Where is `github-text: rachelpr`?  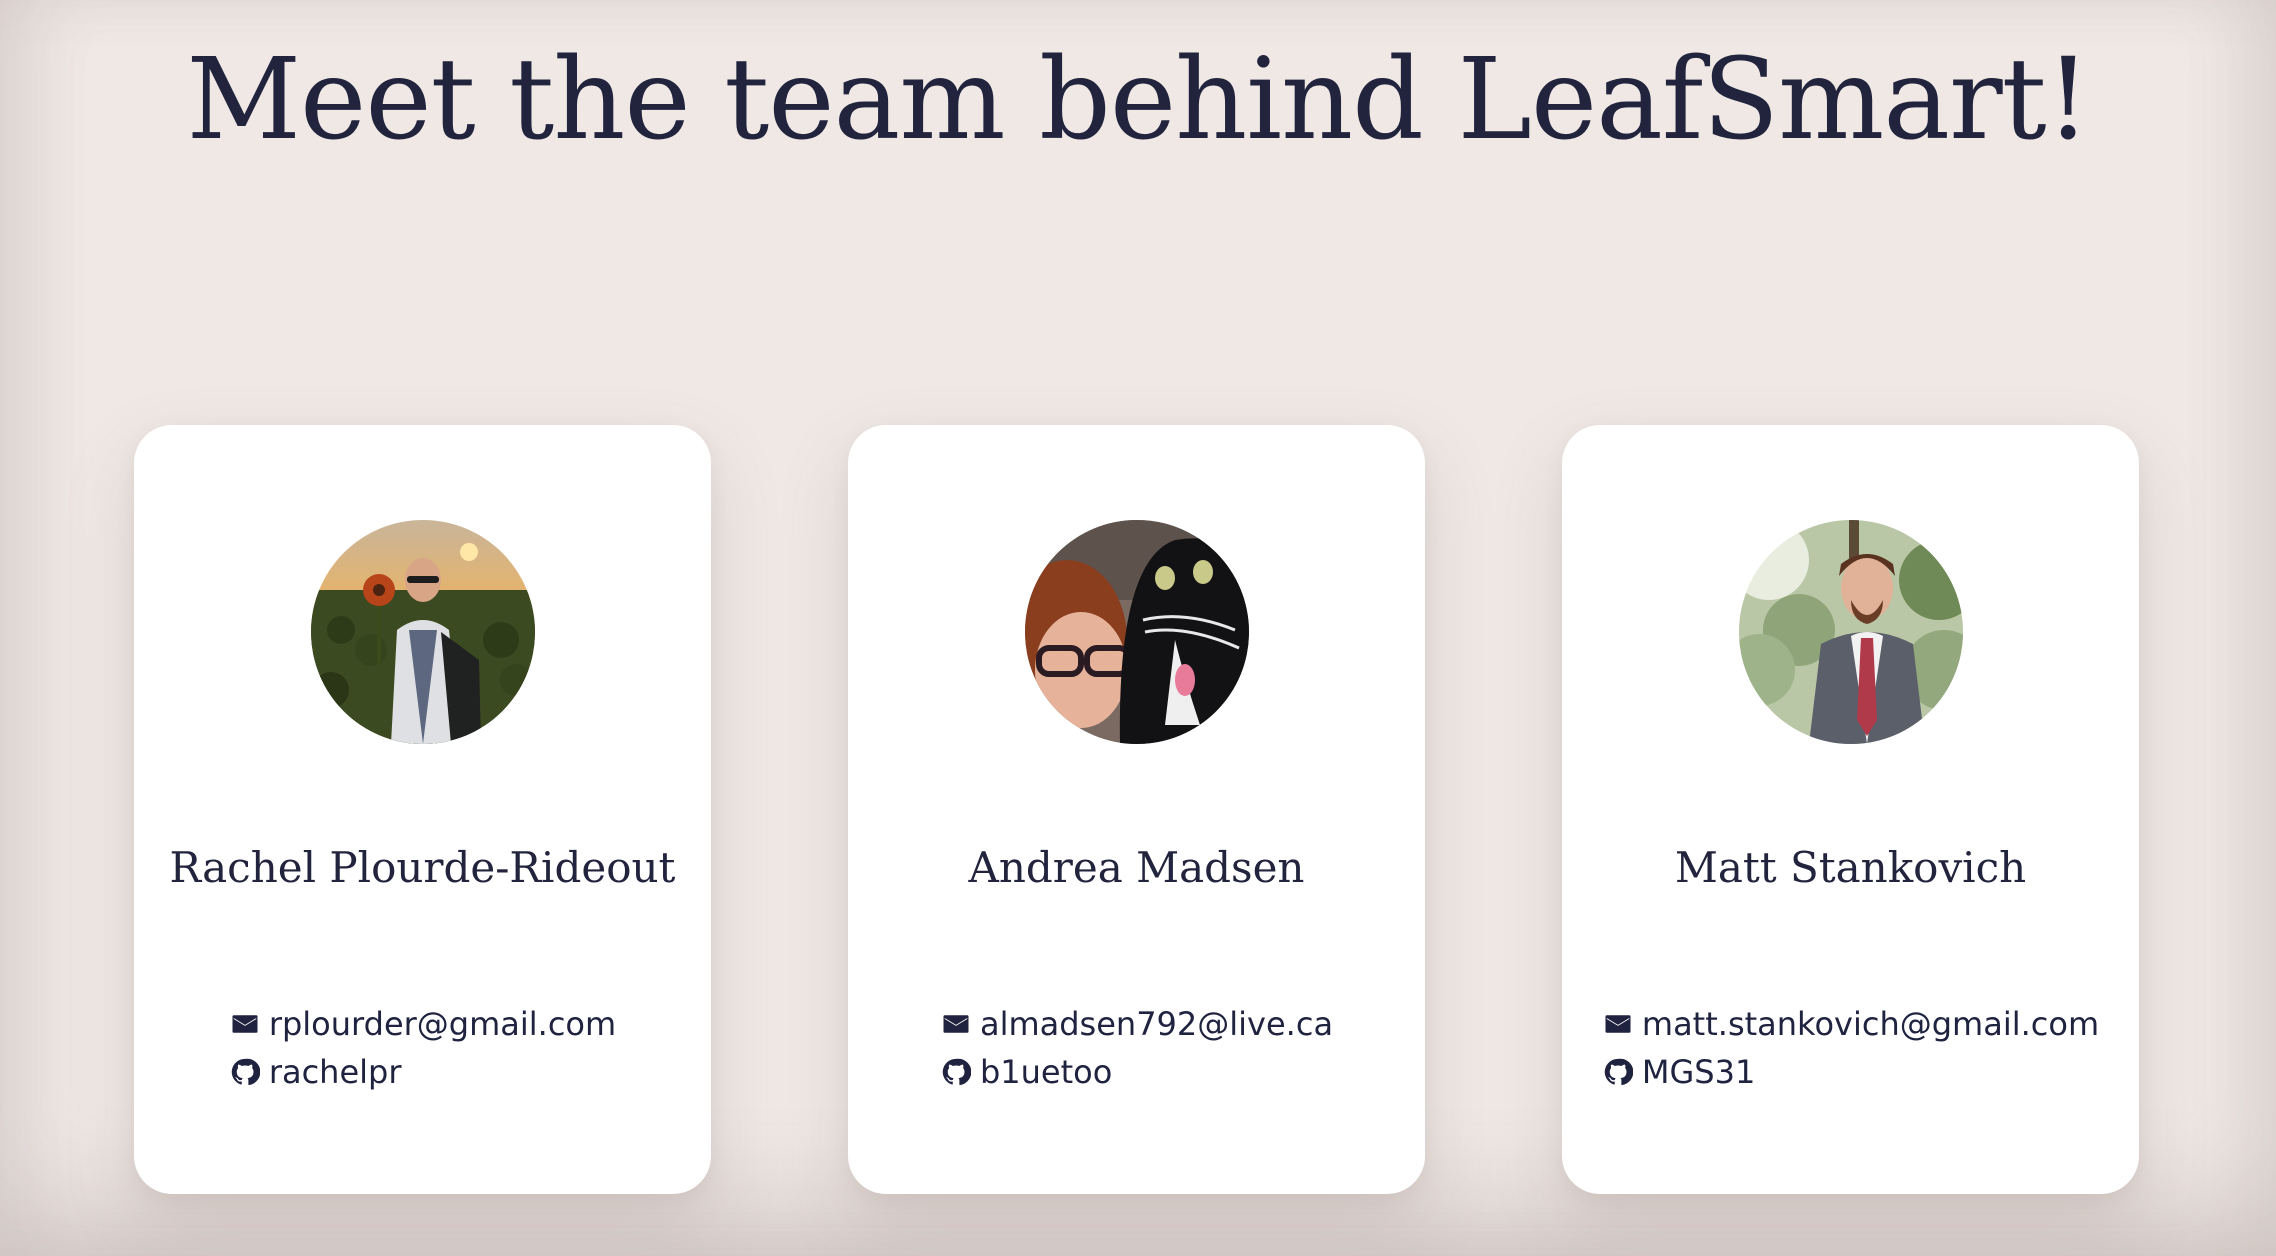 github-text: rachelpr is located at coordinates (335, 1072).